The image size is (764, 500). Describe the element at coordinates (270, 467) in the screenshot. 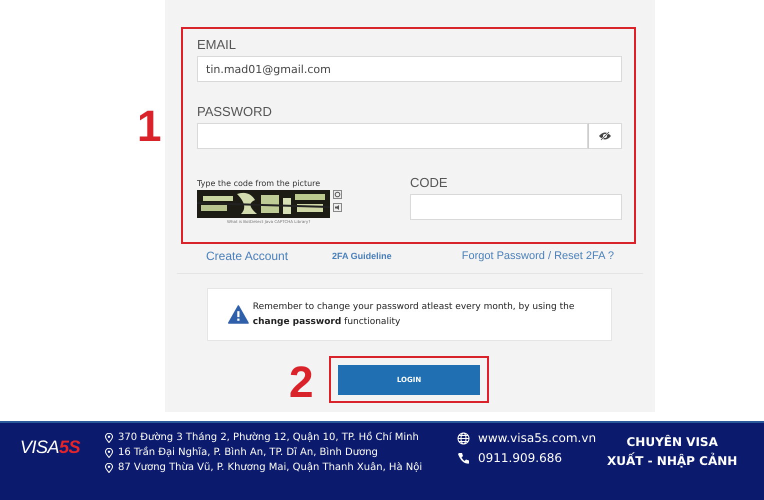

I see `address-text: 87 Vương Thừa Vũ, P. Khương Mai, Quận Thanh Xuân, Hà Nội` at that location.